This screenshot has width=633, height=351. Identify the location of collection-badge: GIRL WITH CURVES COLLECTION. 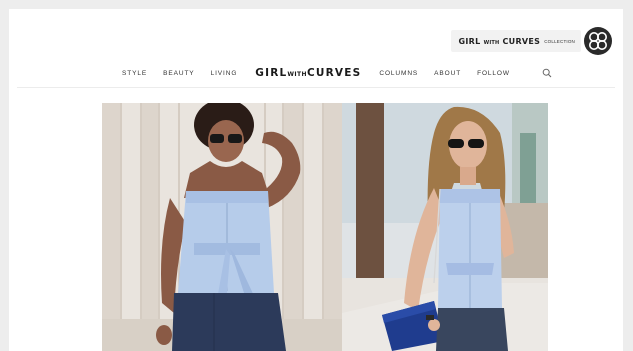
(532, 41).